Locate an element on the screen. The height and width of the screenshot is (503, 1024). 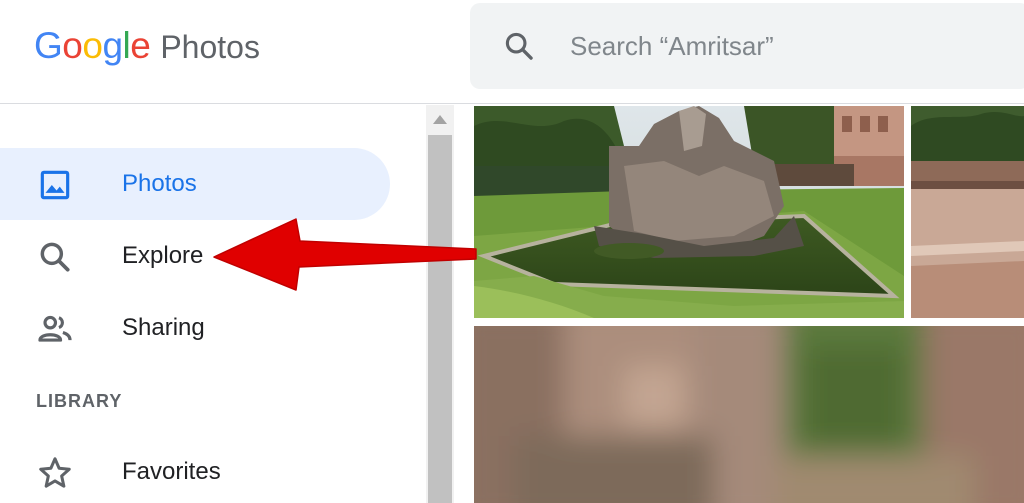
sidebar-scrollbar is located at coordinates (440, 304).